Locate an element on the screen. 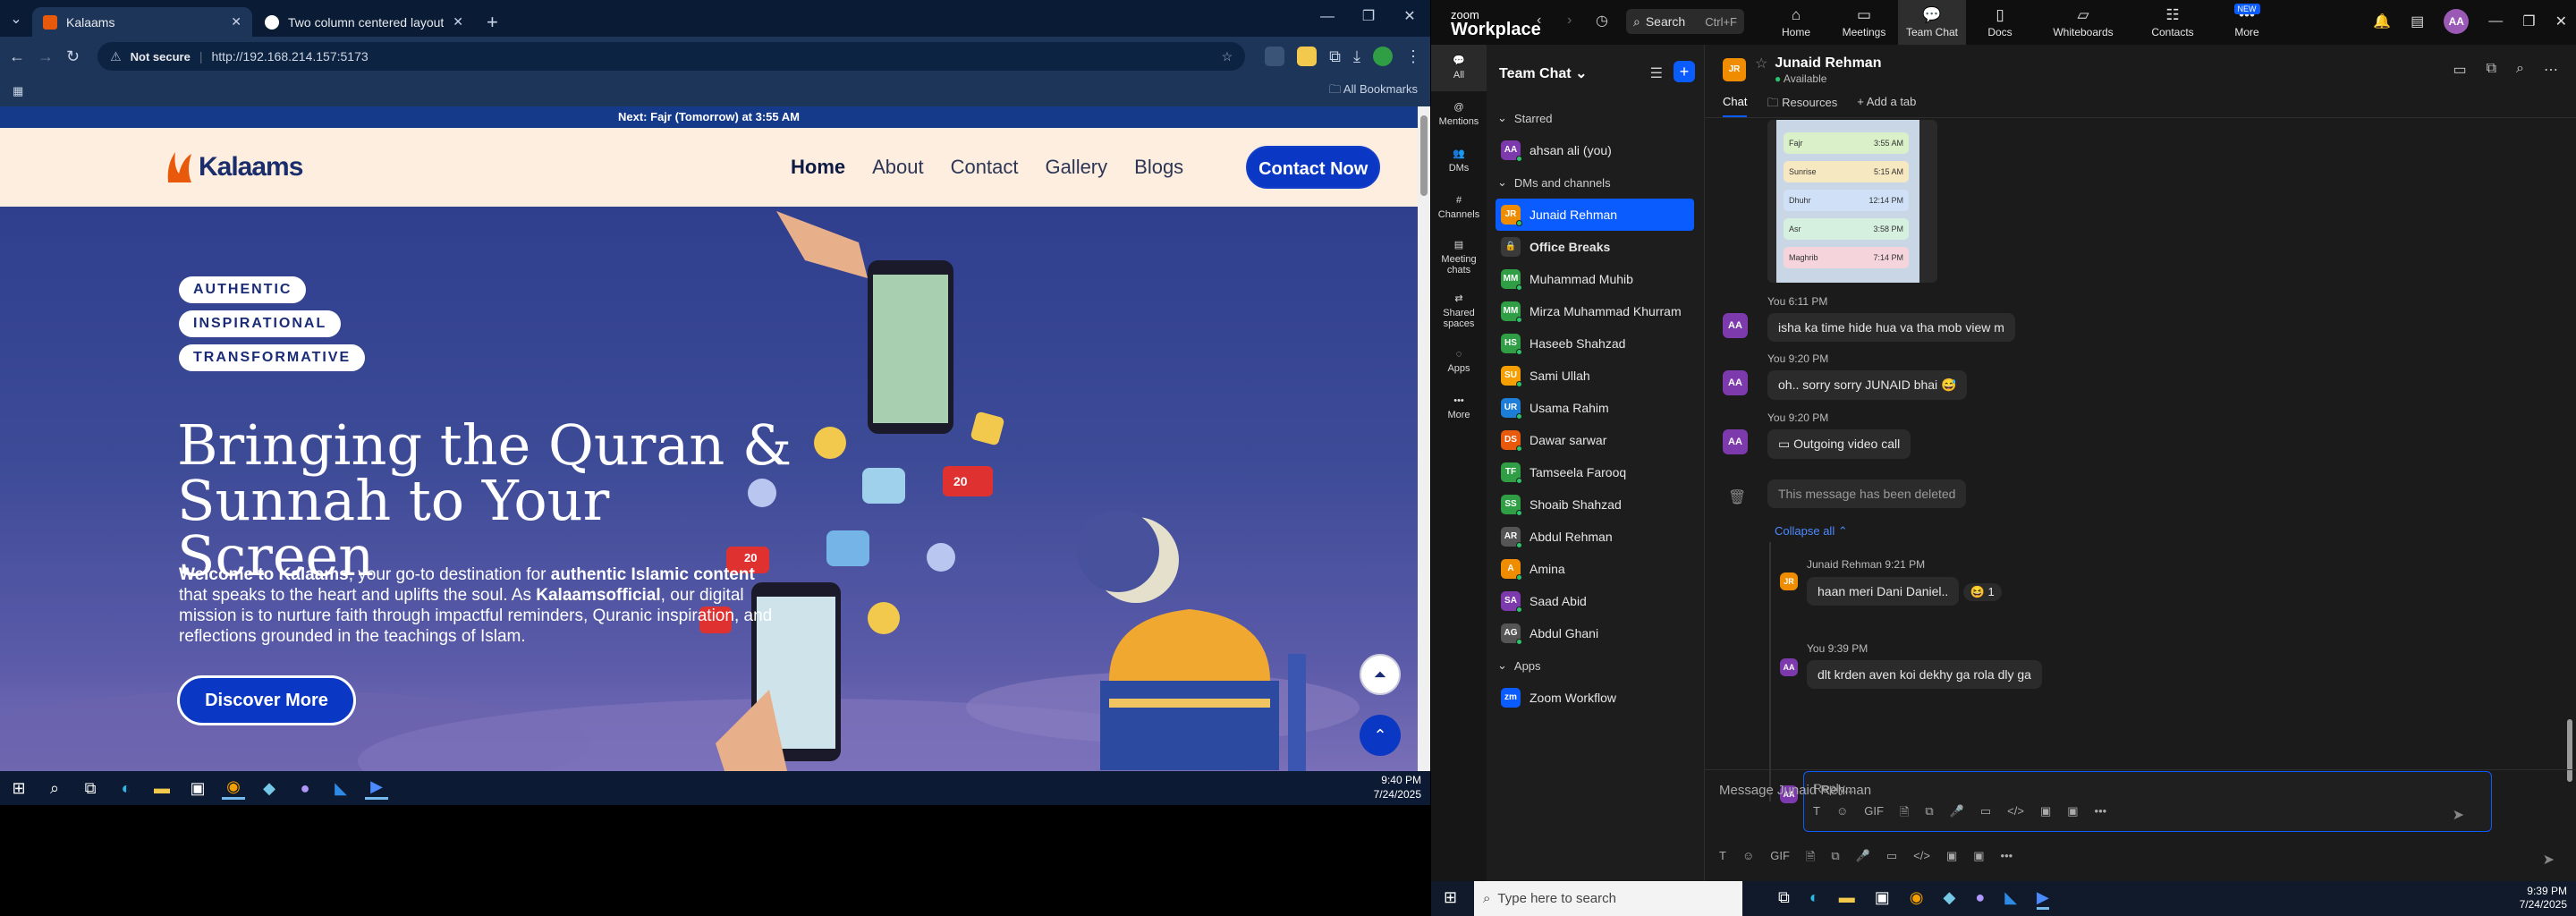  menu-kebab-icon: ⋮ is located at coordinates (1413, 56).